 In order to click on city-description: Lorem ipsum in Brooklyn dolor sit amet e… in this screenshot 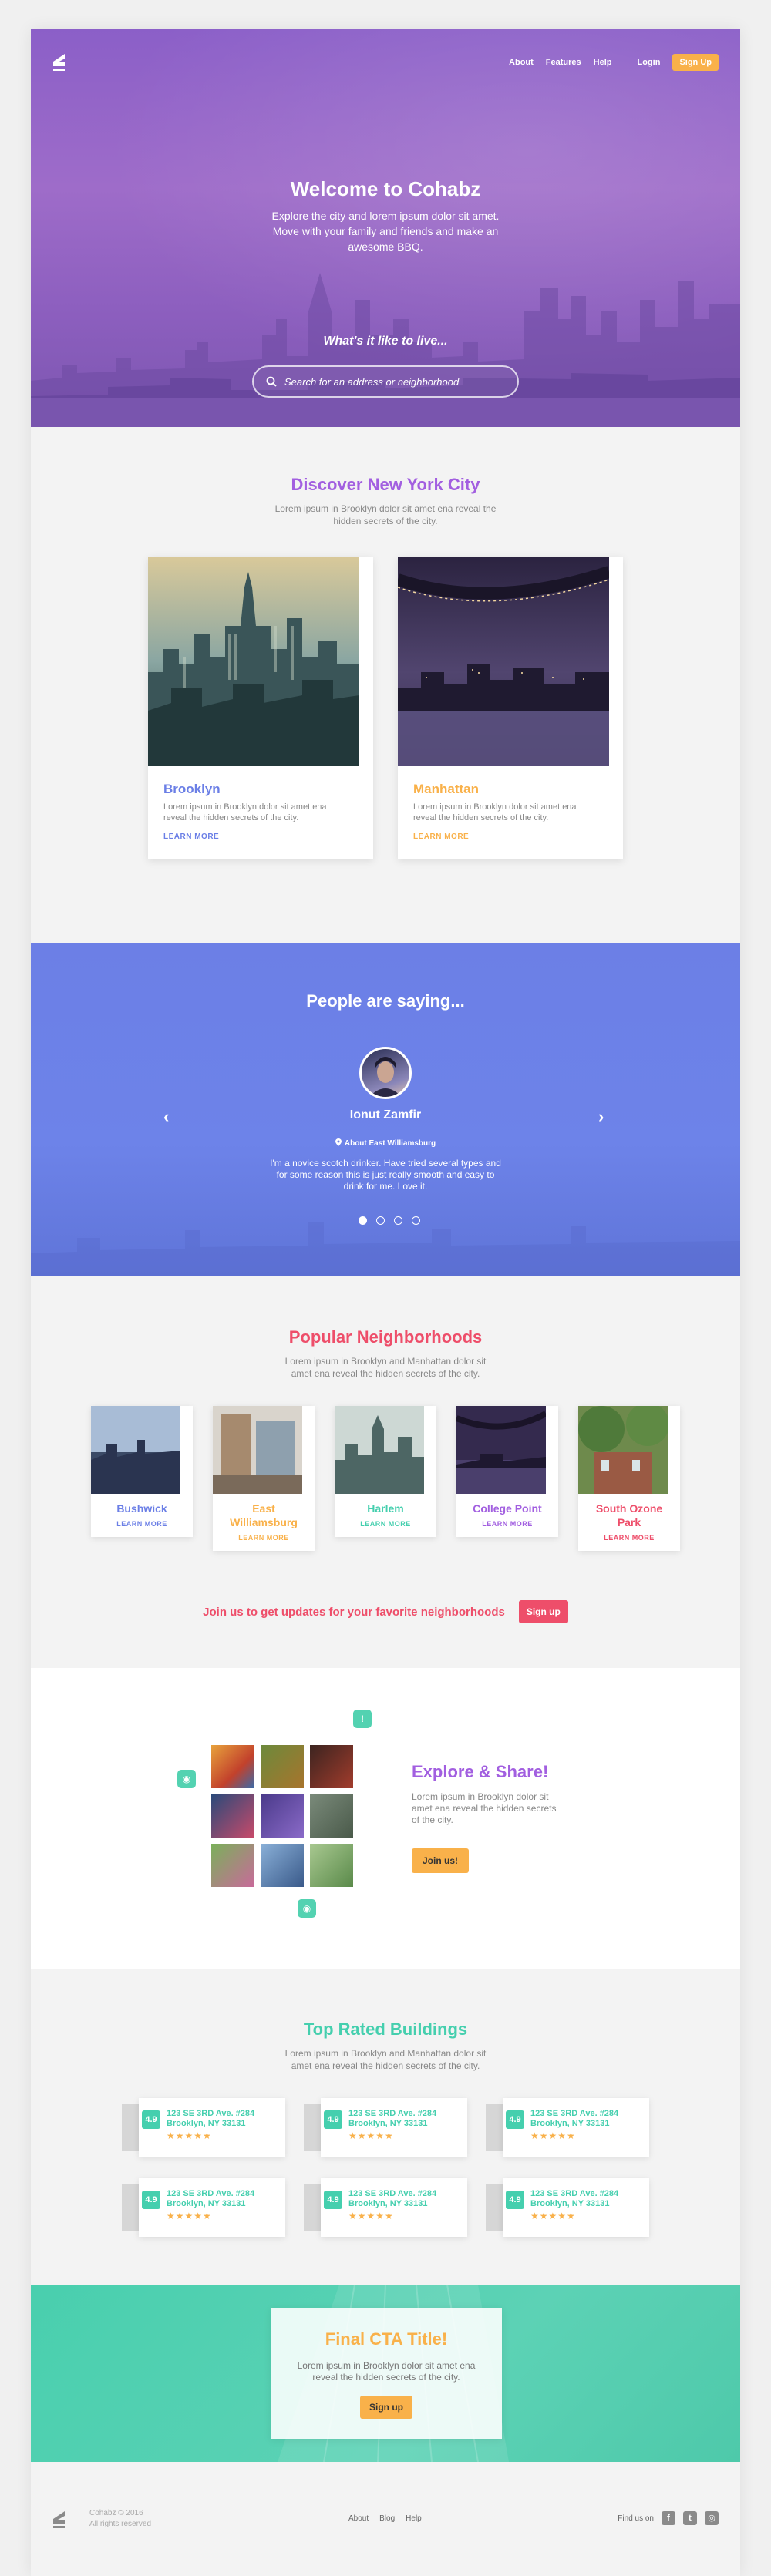, I will do `click(245, 812)`.